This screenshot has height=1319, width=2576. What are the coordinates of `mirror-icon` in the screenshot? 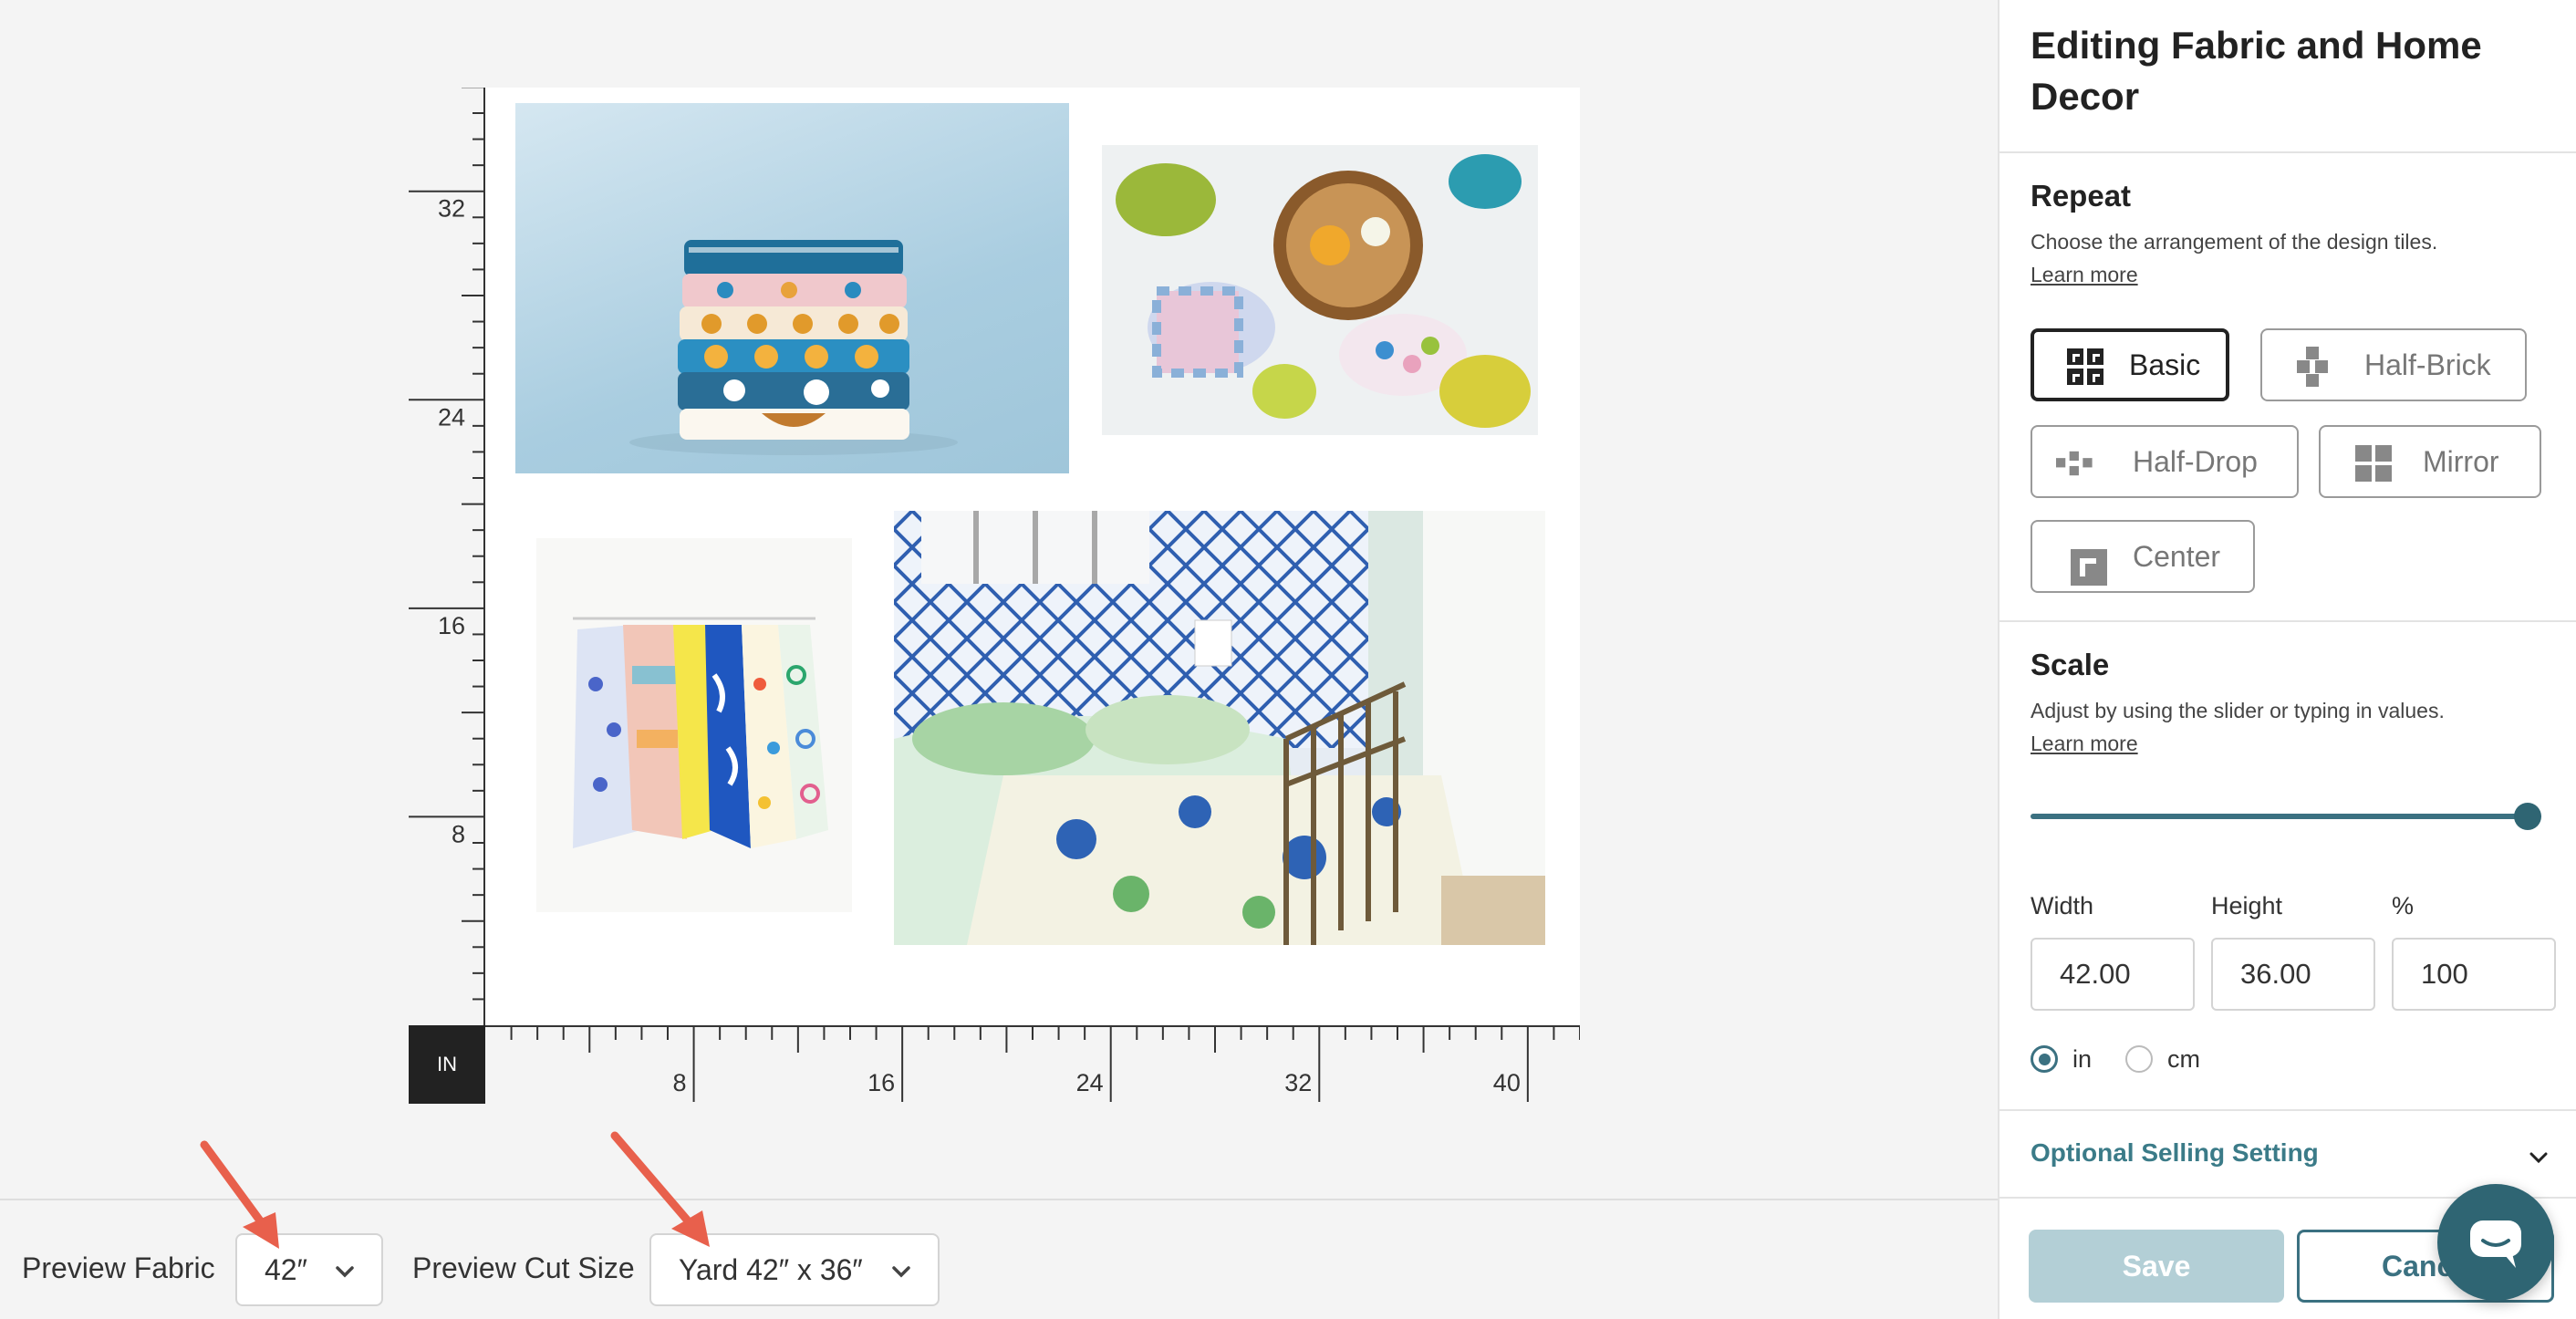 It's located at (2373, 464).